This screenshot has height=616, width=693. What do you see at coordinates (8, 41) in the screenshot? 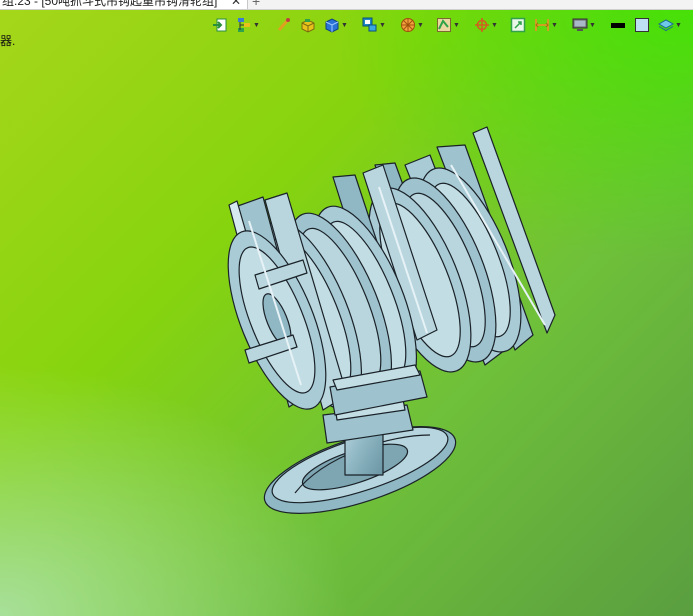
I see `tree-label-fragment: 器.` at bounding box center [8, 41].